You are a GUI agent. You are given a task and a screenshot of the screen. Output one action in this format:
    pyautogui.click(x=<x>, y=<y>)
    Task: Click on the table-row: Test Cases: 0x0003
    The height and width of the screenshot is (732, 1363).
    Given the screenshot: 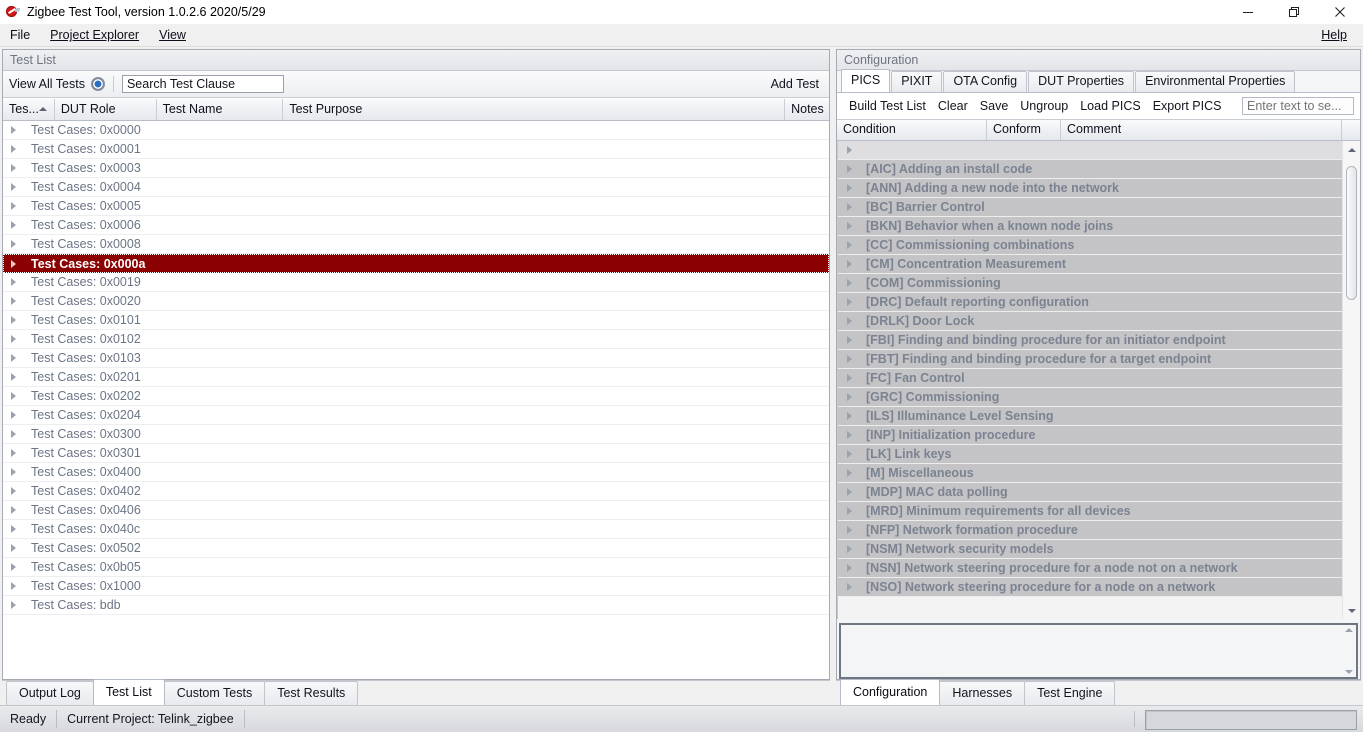 What is the action you would take?
    pyautogui.click(x=416, y=168)
    